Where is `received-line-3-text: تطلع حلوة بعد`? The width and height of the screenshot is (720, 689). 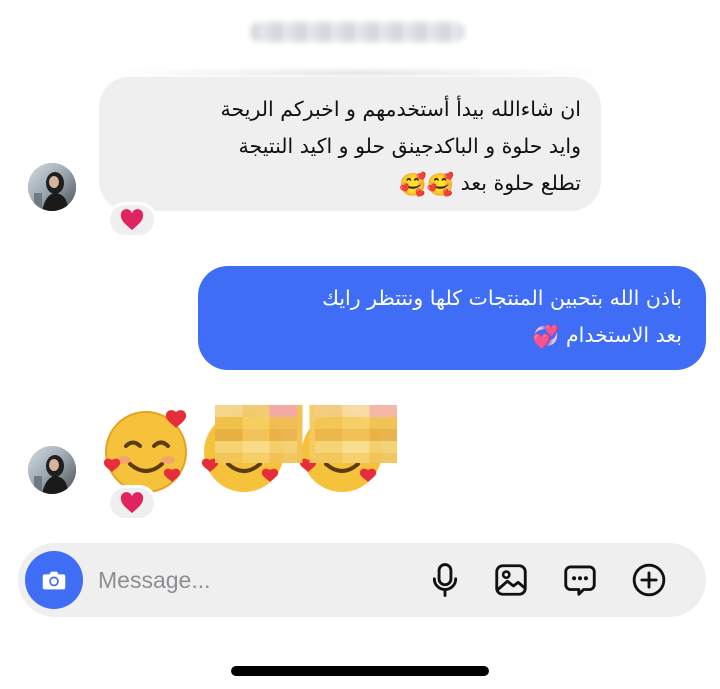
received-line-3-text: تطلع حلوة بعد is located at coordinates (520, 183).